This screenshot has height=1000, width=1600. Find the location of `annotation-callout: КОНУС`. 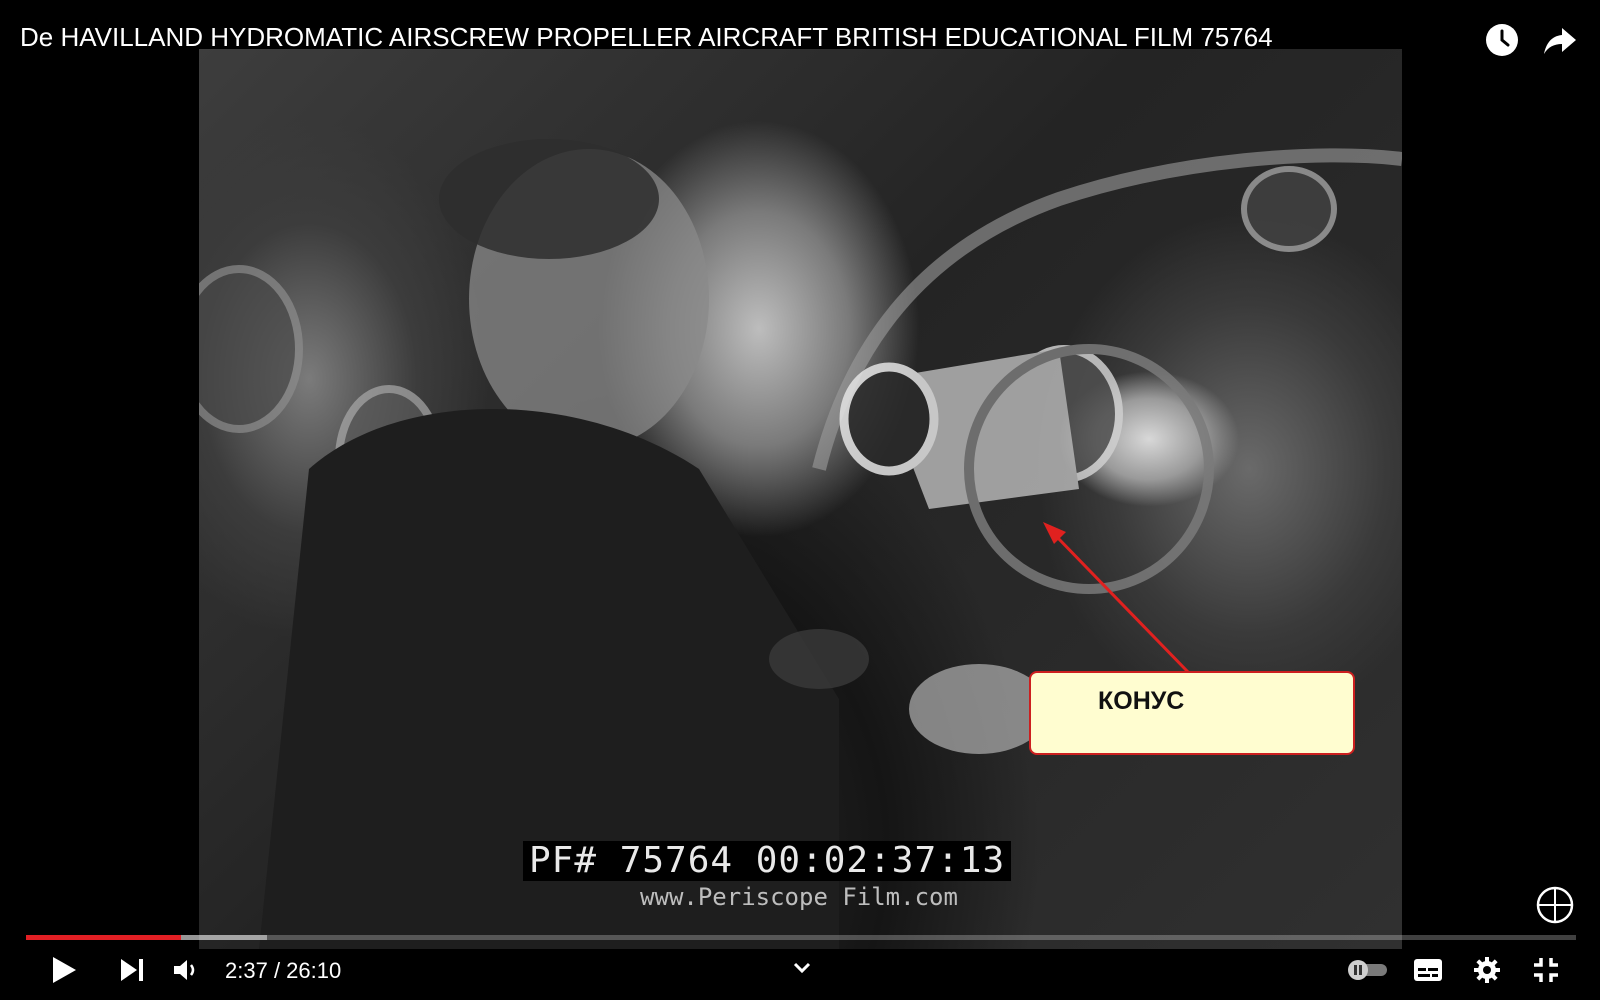

annotation-callout: КОНУС is located at coordinates (1192, 713).